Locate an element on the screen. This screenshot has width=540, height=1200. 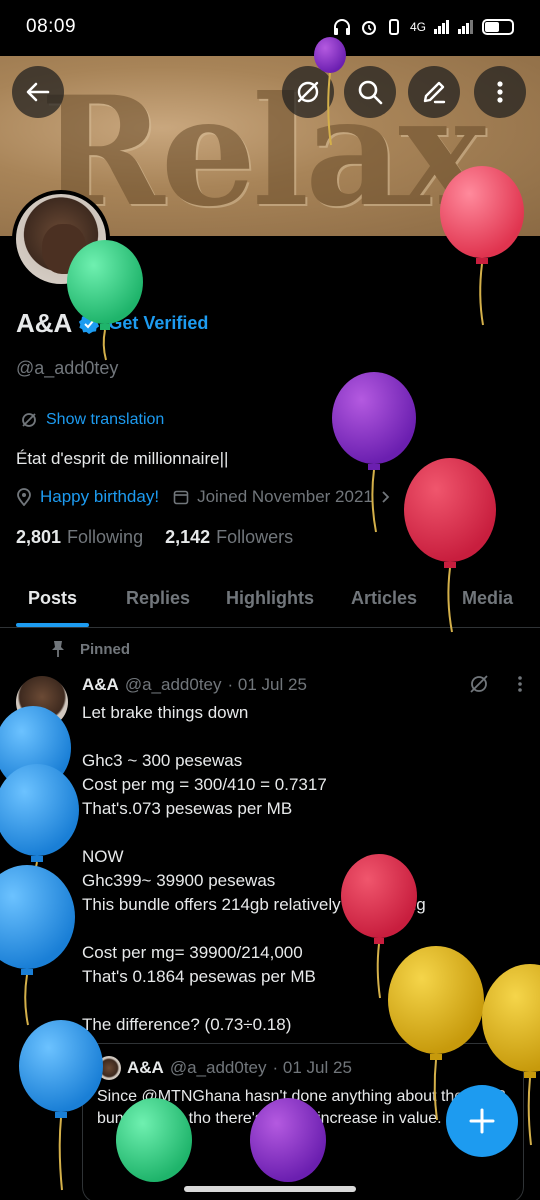
battery-icon is located at coordinates (498, 27).